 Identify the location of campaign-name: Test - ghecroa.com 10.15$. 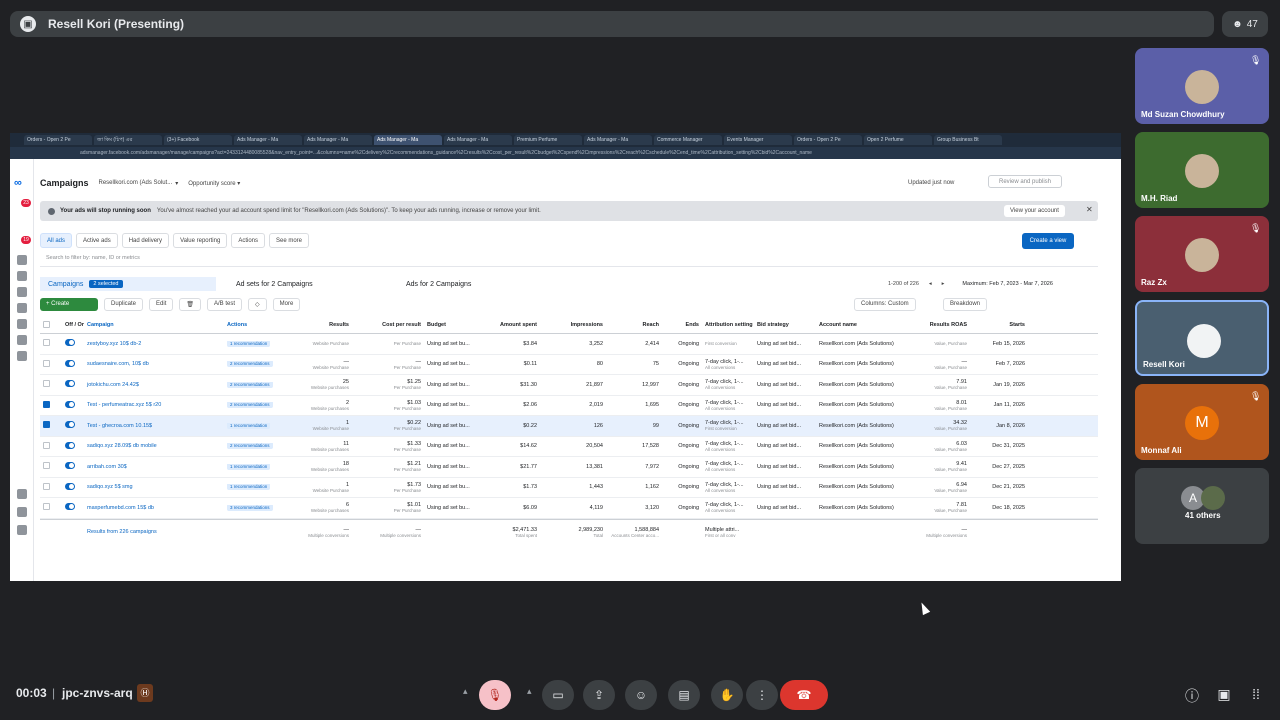
(154, 426).